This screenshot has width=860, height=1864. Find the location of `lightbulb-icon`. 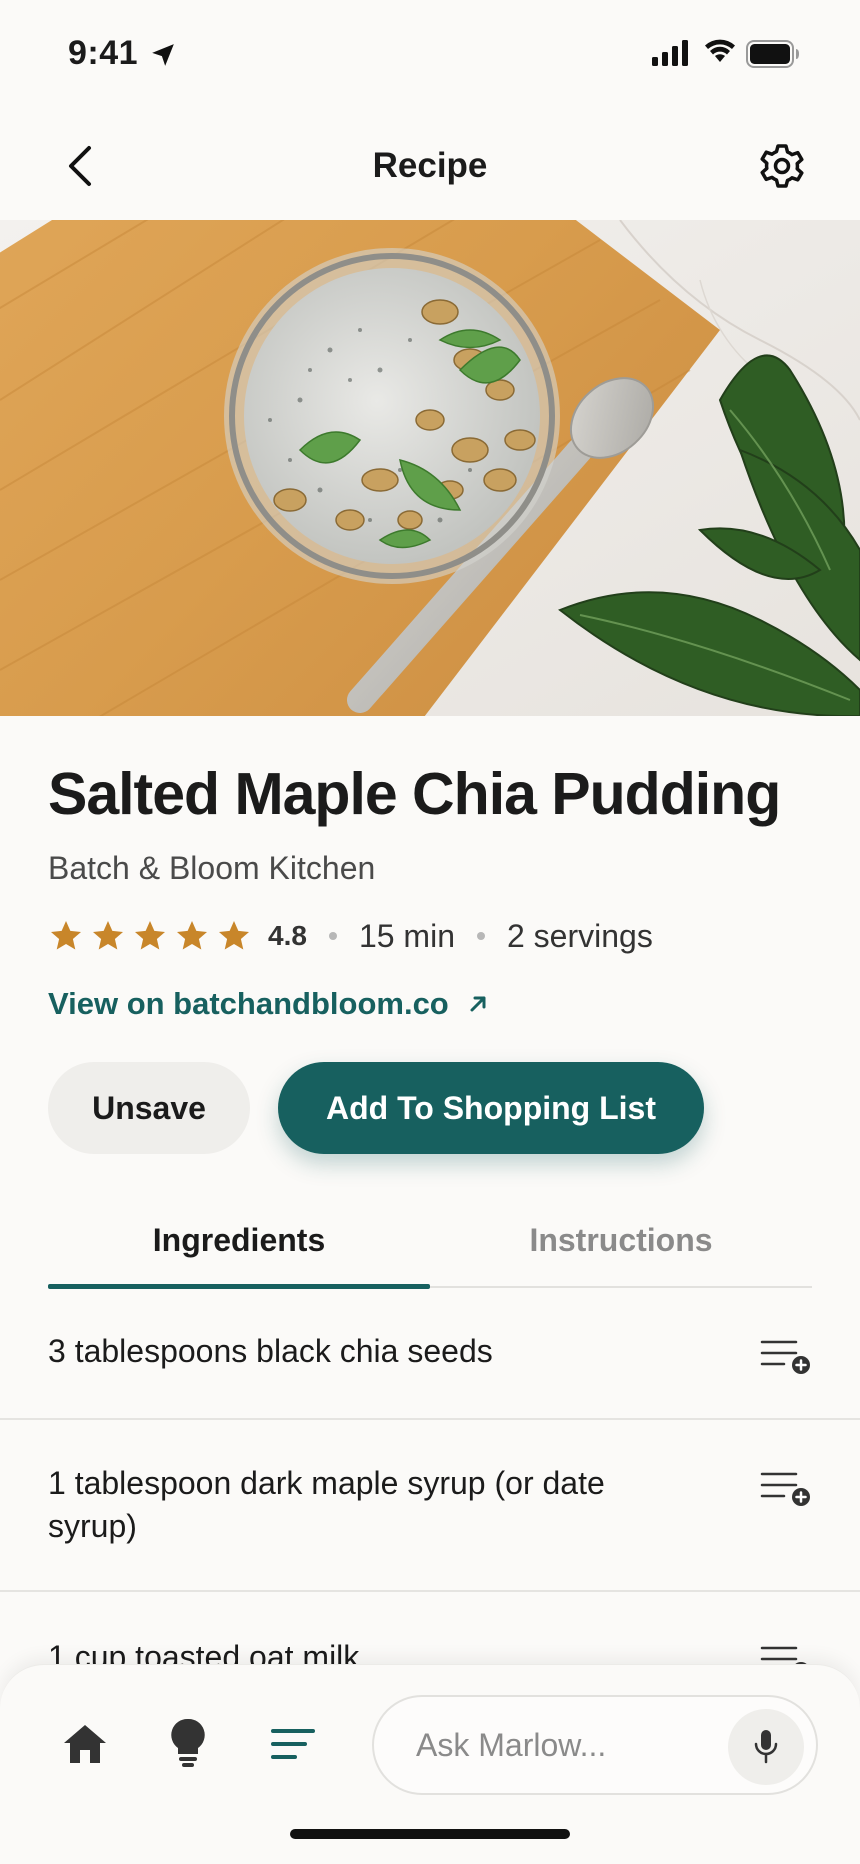

lightbulb-icon is located at coordinates (188, 1743).